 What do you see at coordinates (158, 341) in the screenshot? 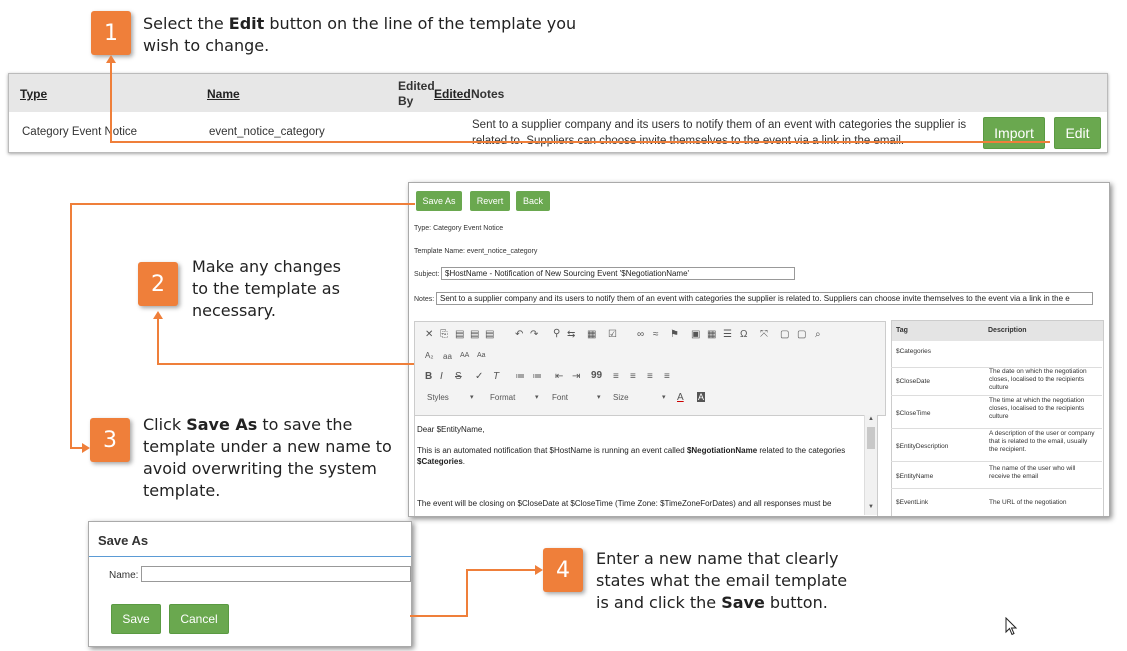
I see `connector-2-vertical` at bounding box center [158, 341].